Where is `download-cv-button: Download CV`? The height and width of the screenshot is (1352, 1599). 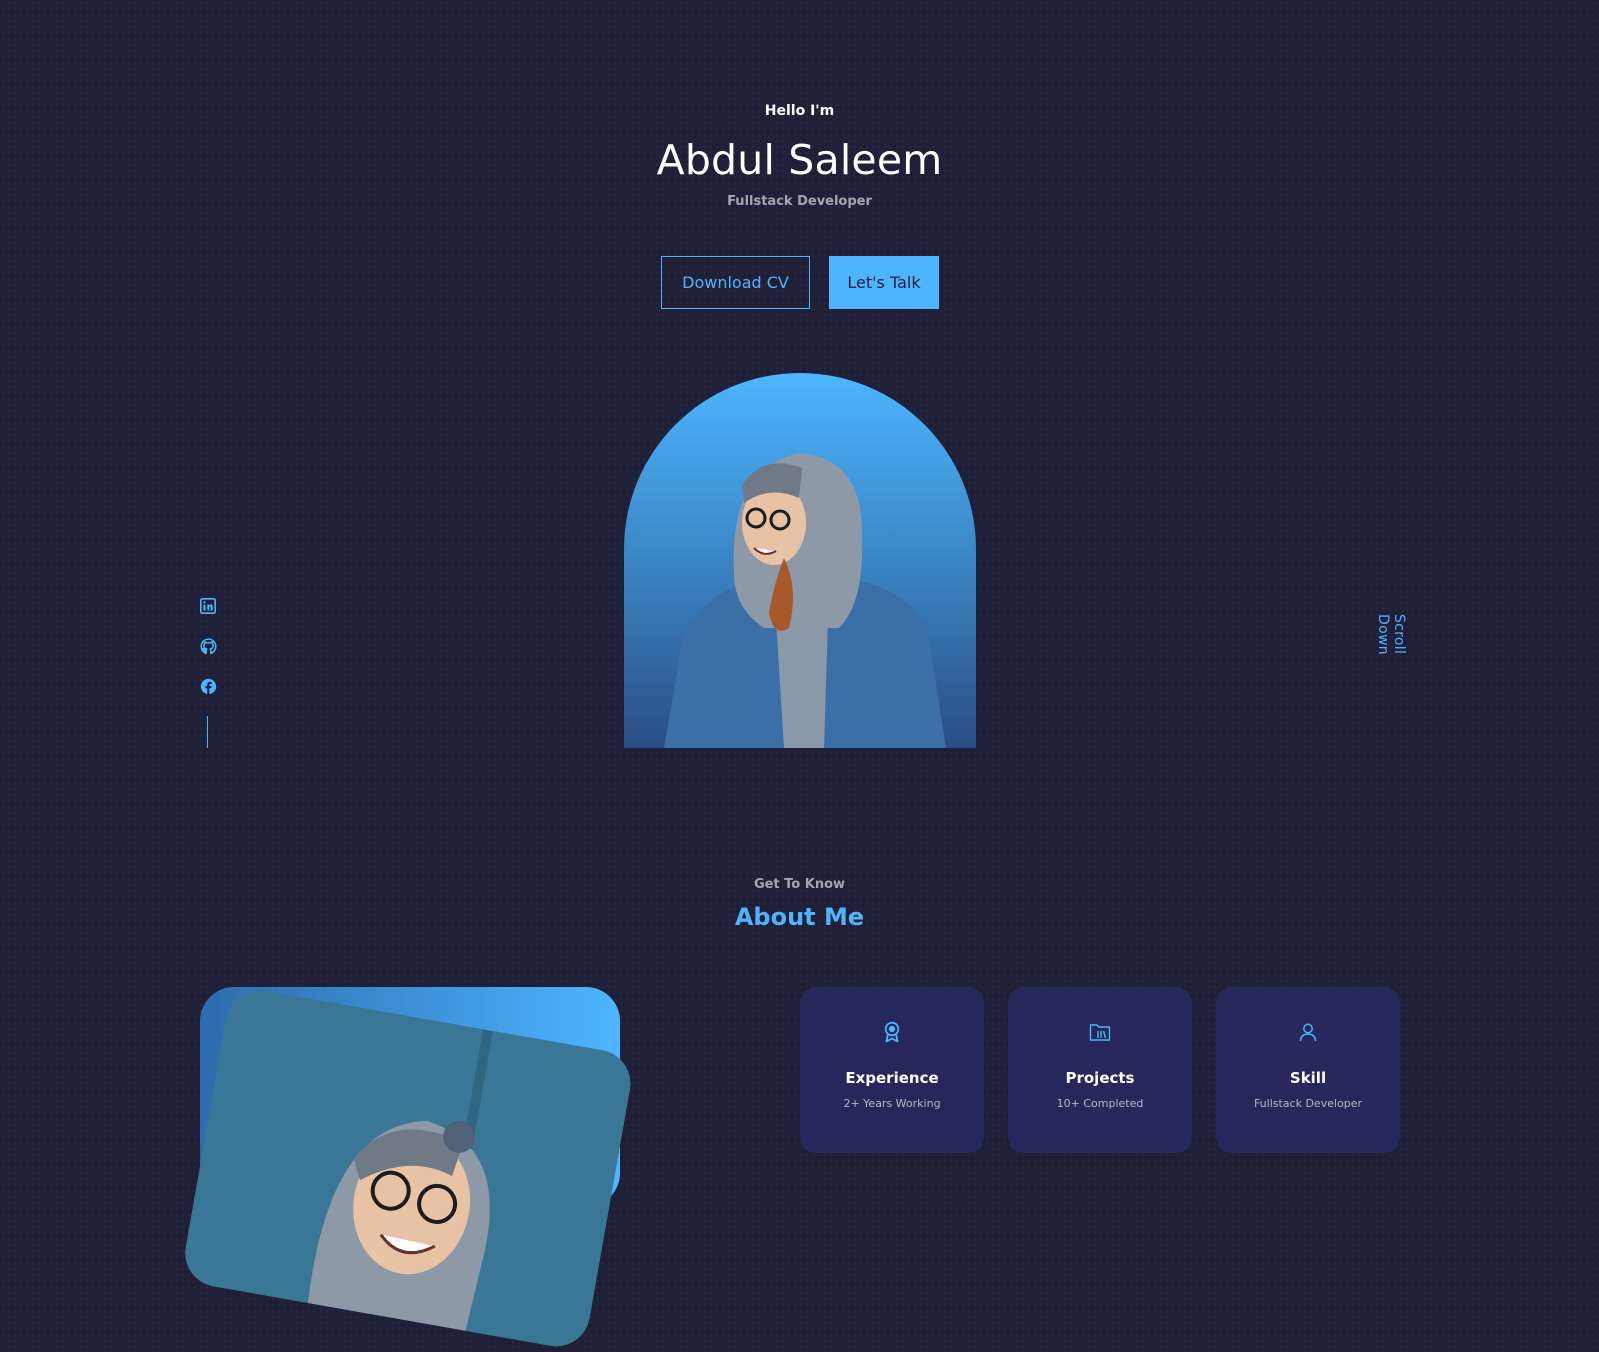
download-cv-button: Download CV is located at coordinates (735, 282).